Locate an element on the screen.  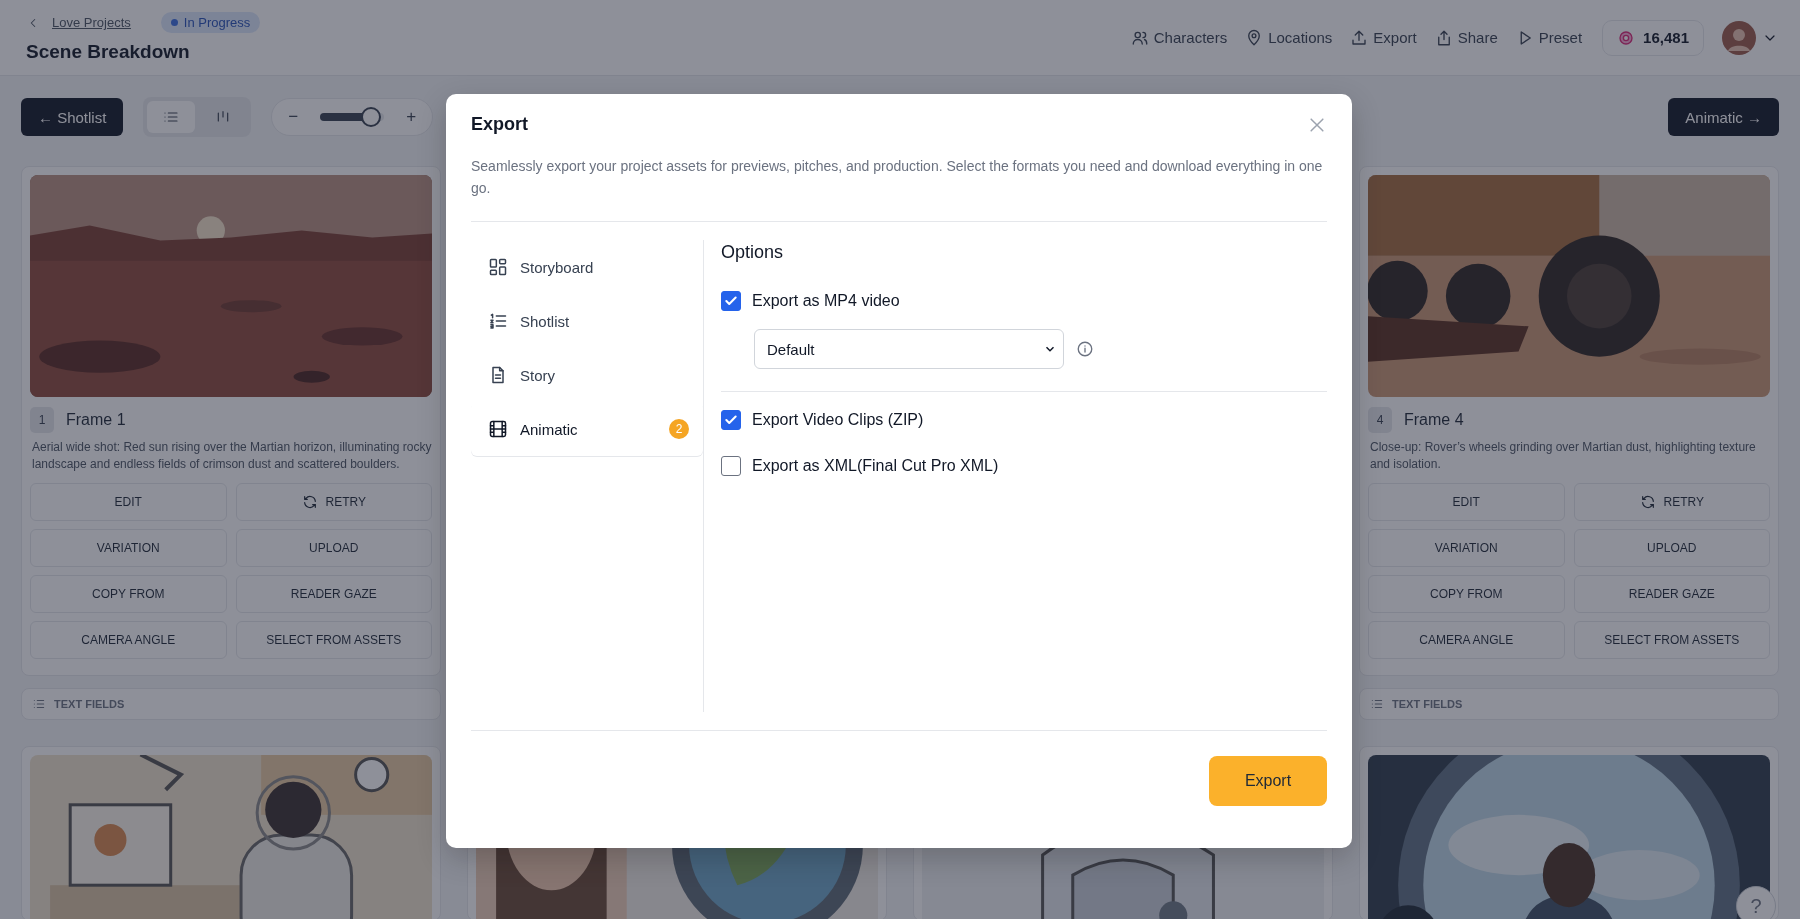
zoom-slider is located at coordinates (352, 117).